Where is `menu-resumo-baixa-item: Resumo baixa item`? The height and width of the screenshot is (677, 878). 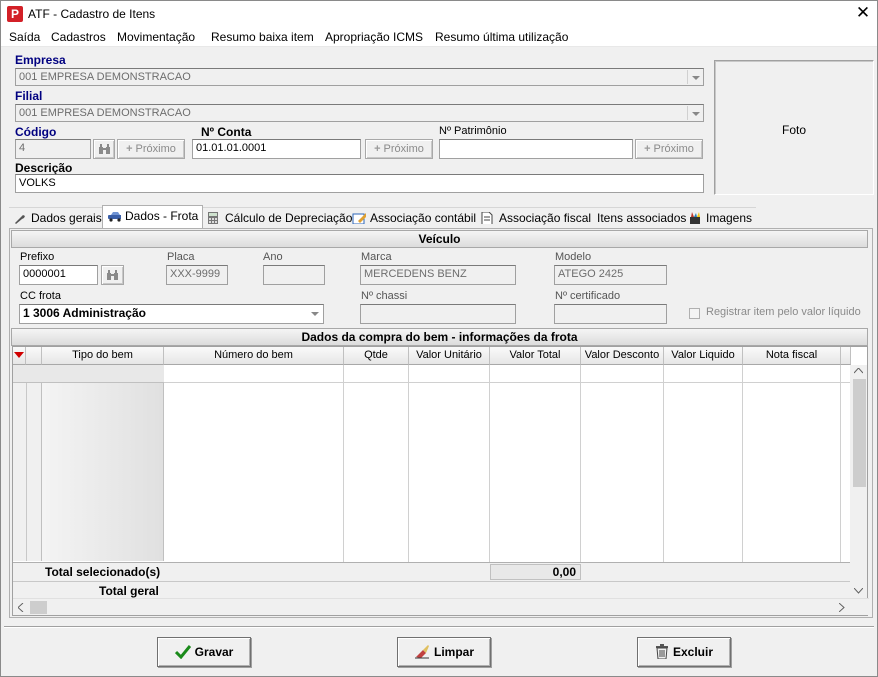 menu-resumo-baixa-item: Resumo baixa item is located at coordinates (262, 37).